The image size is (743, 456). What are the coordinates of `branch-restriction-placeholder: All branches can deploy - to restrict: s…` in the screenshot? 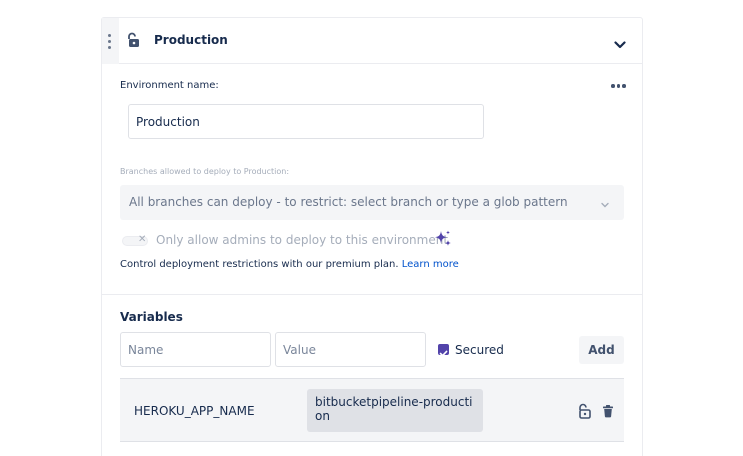 It's located at (348, 202).